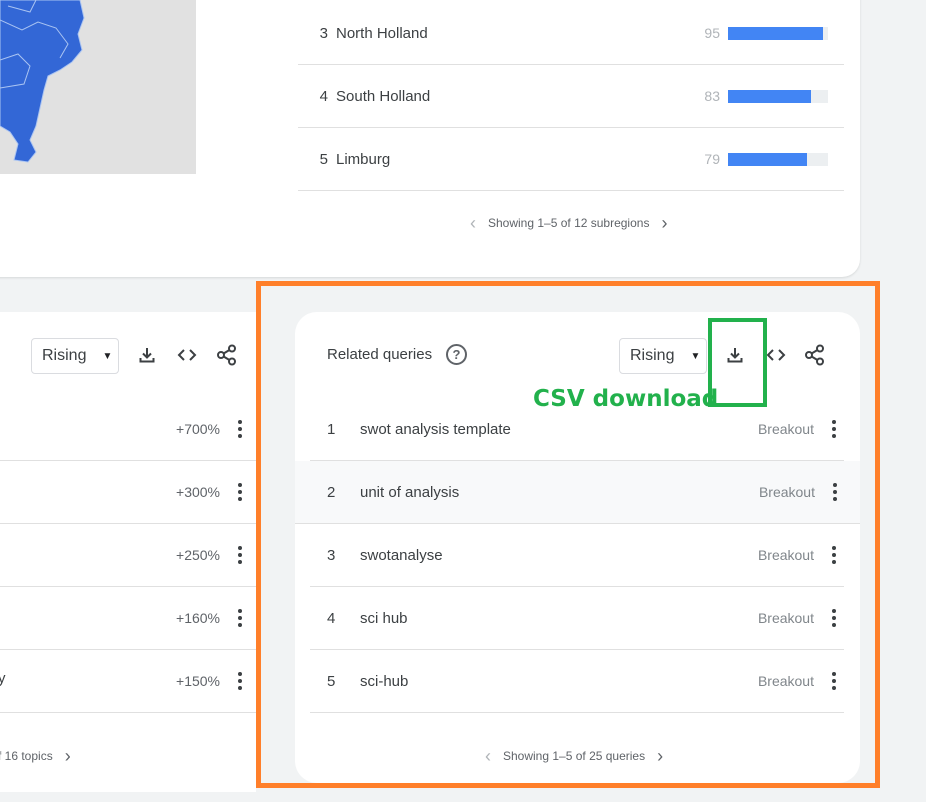  What do you see at coordinates (456, 354) in the screenshot?
I see `help-icon: ?` at bounding box center [456, 354].